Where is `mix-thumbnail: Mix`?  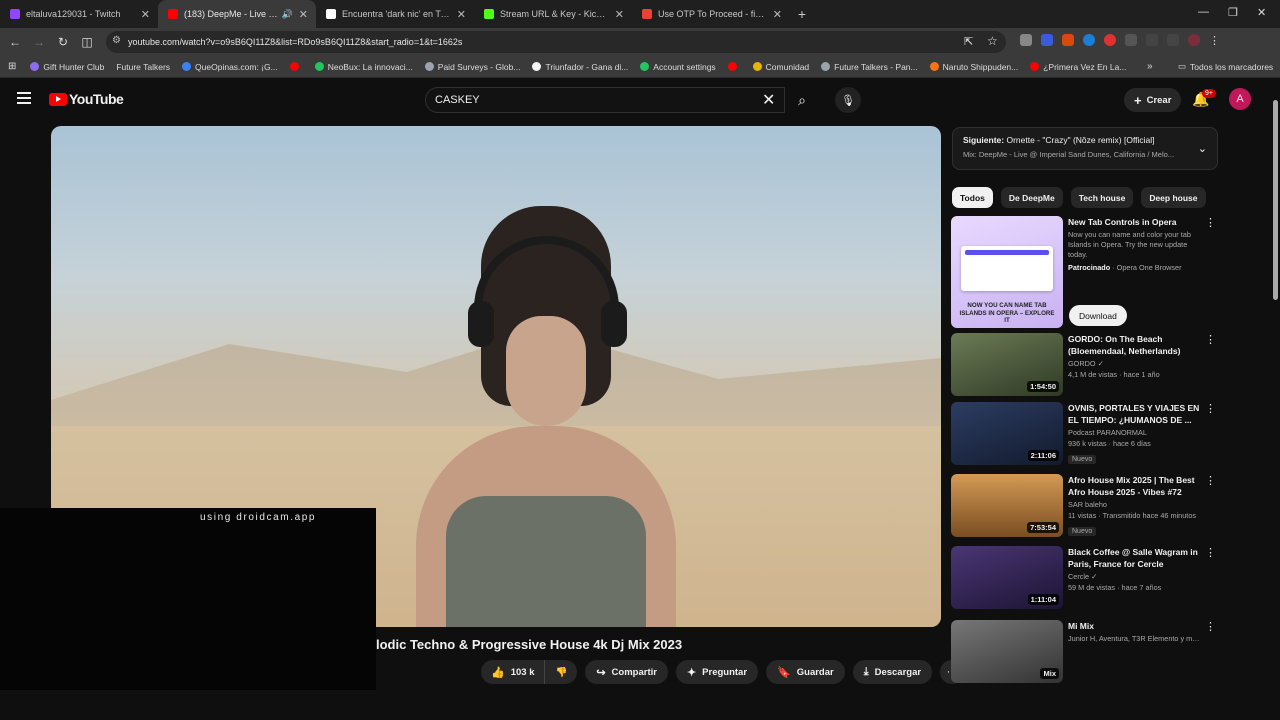 mix-thumbnail: Mix is located at coordinates (1007, 651).